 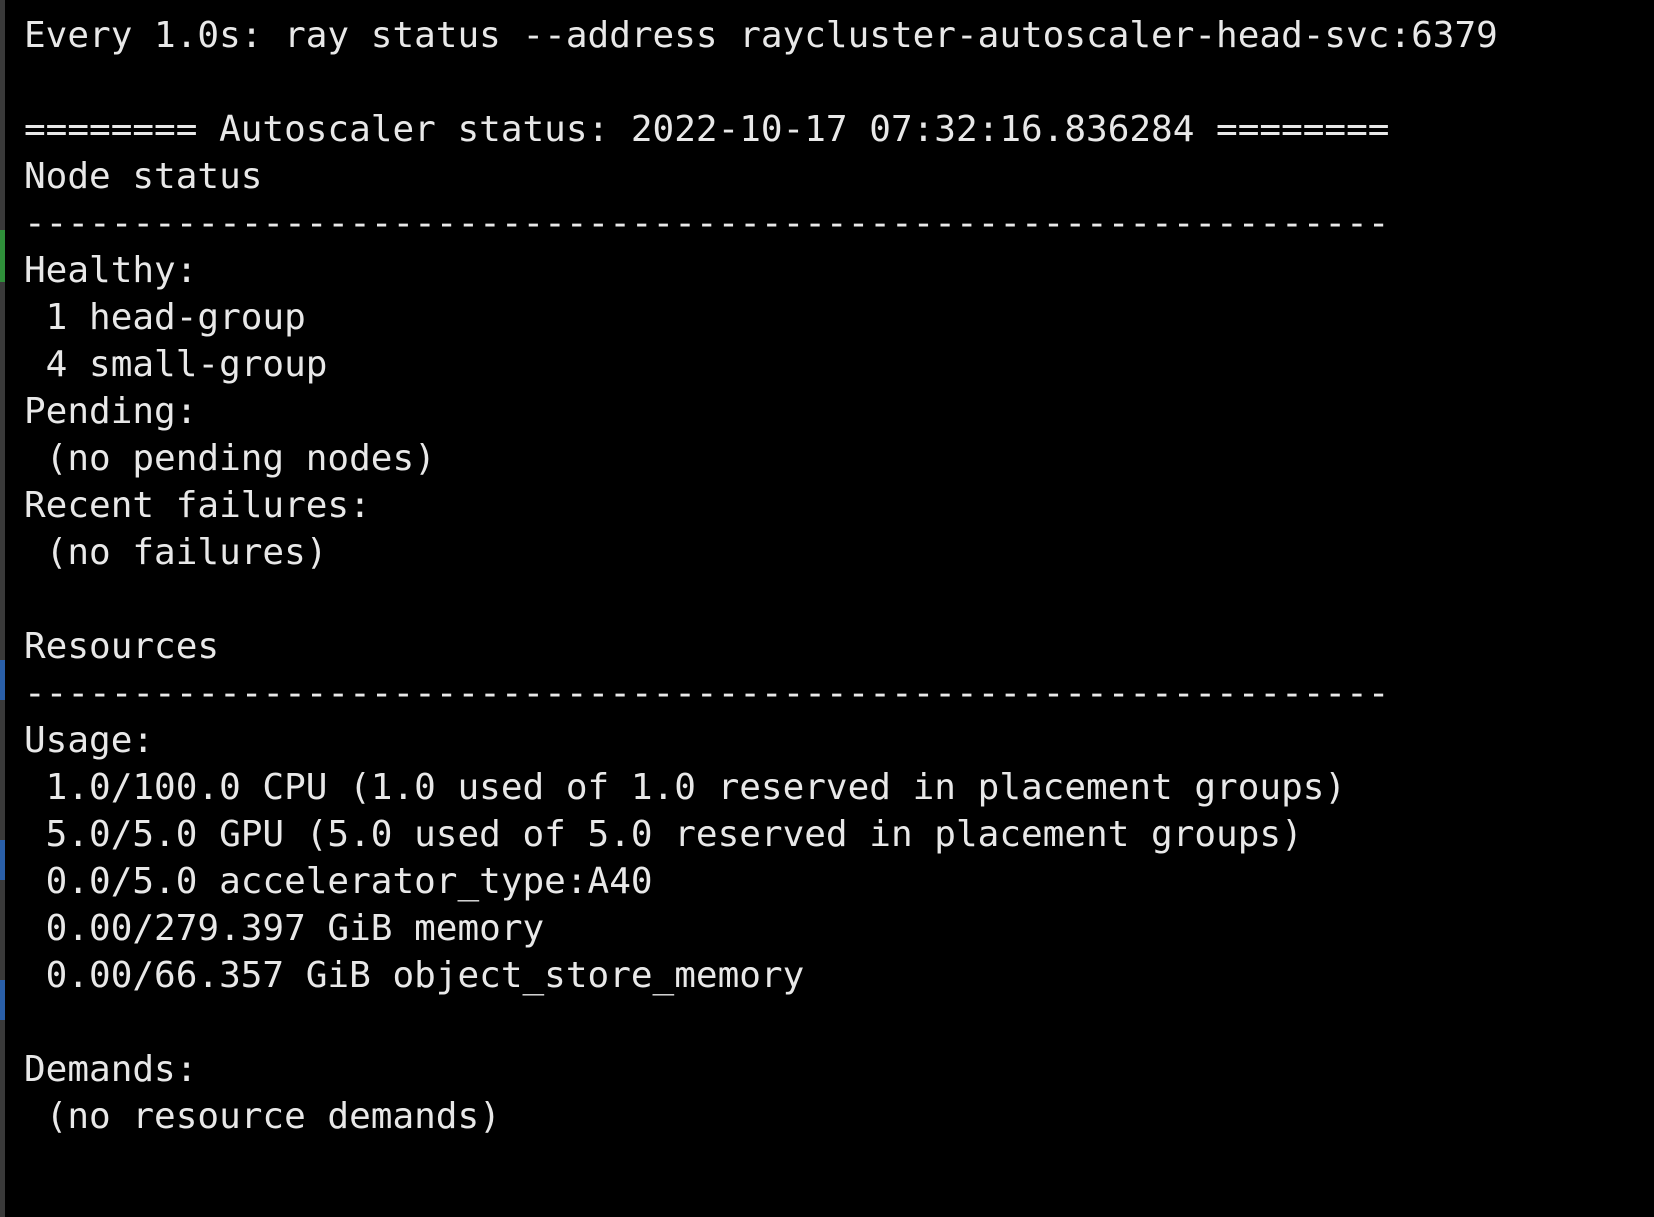 I want to click on recent-failures-value: (no failures), so click(x=176, y=552).